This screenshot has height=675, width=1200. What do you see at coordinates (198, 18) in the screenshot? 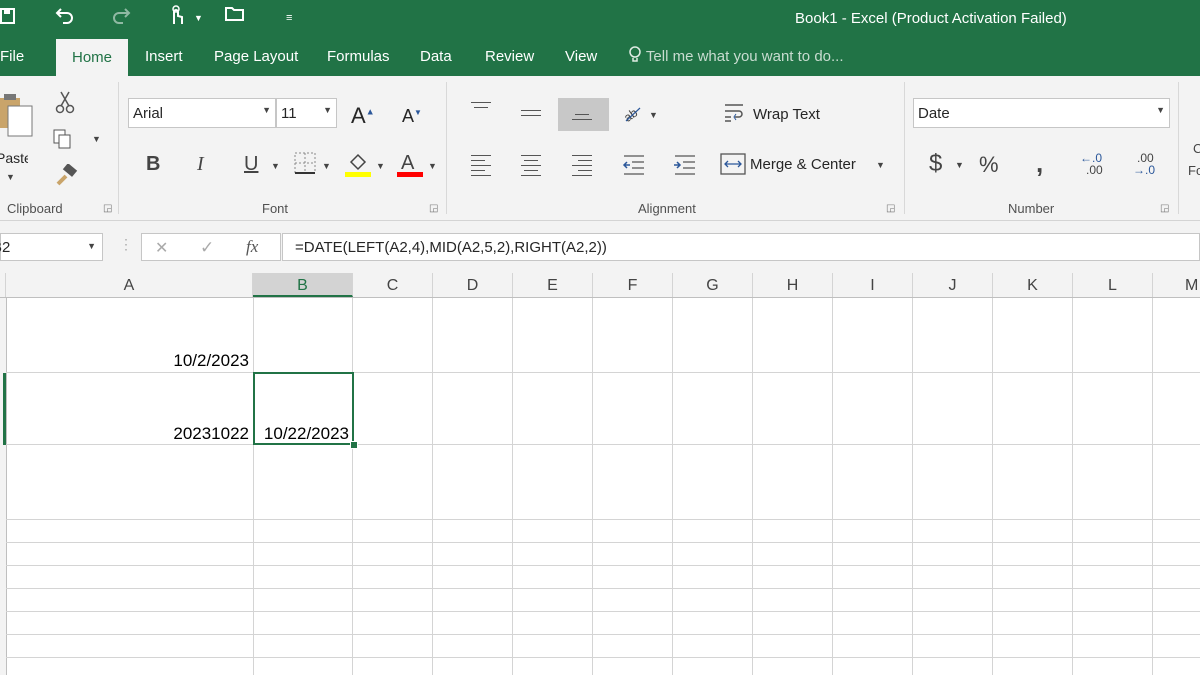
I see `touch-mode-dropdown-icon: ▼` at bounding box center [198, 18].